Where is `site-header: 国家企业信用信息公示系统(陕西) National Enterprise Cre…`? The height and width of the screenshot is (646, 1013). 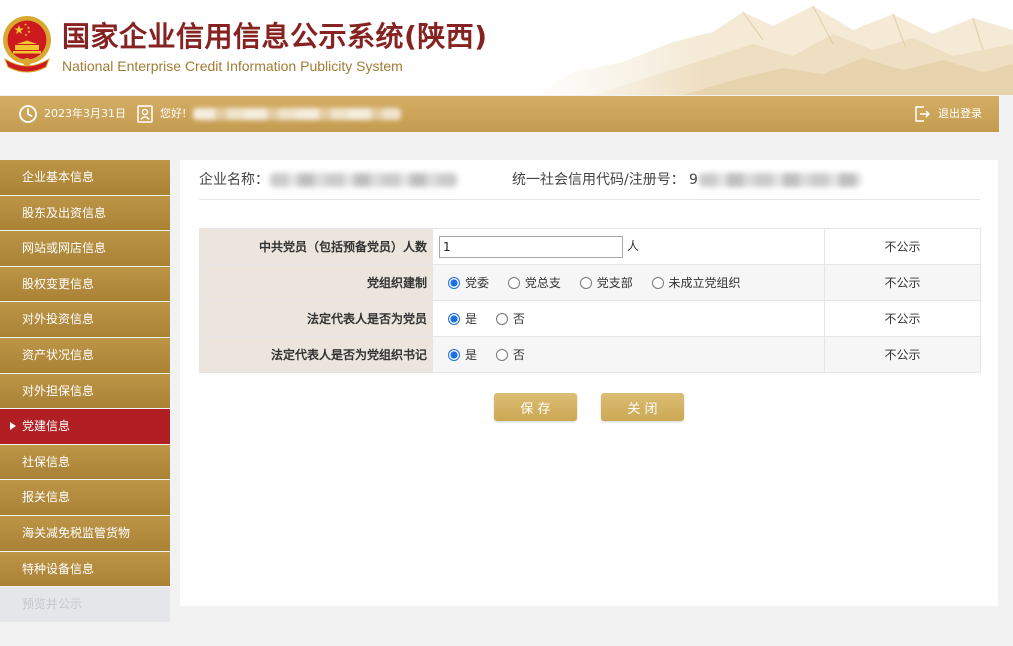
site-header: 国家企业信用信息公示系统(陕西) National Enterprise Cre… is located at coordinates (506, 47).